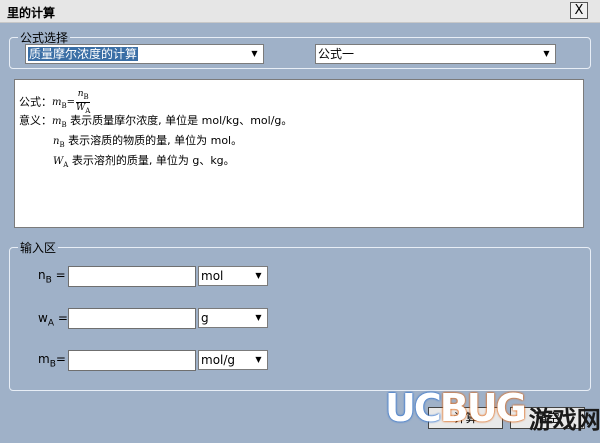  I want to click on wa-unit-select: g ▼, so click(233, 318).